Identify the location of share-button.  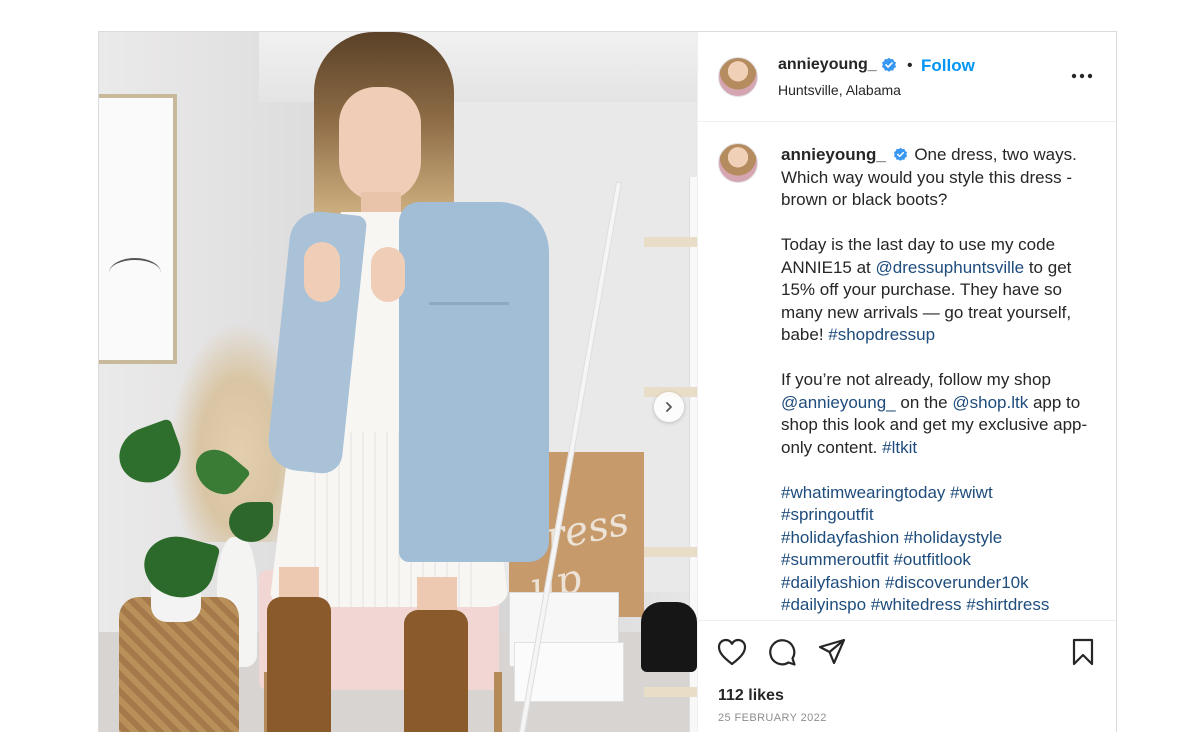
(832, 652).